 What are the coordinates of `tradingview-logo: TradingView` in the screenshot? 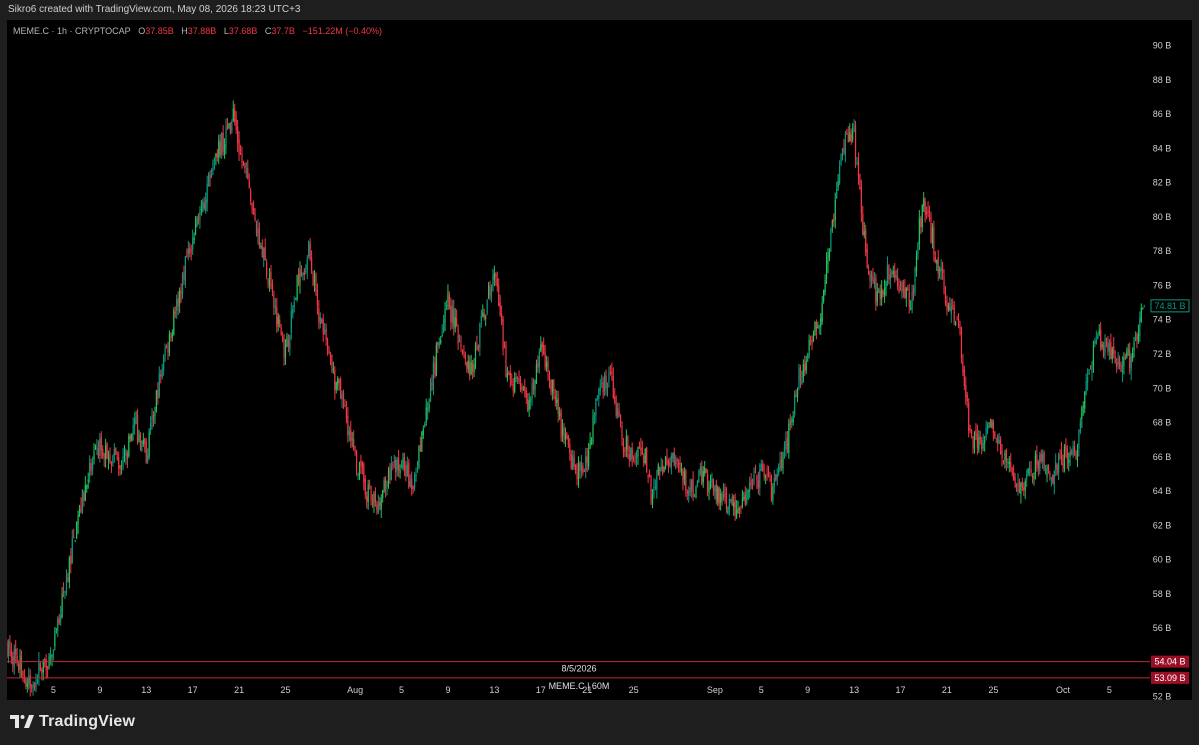 It's located at (72, 722).